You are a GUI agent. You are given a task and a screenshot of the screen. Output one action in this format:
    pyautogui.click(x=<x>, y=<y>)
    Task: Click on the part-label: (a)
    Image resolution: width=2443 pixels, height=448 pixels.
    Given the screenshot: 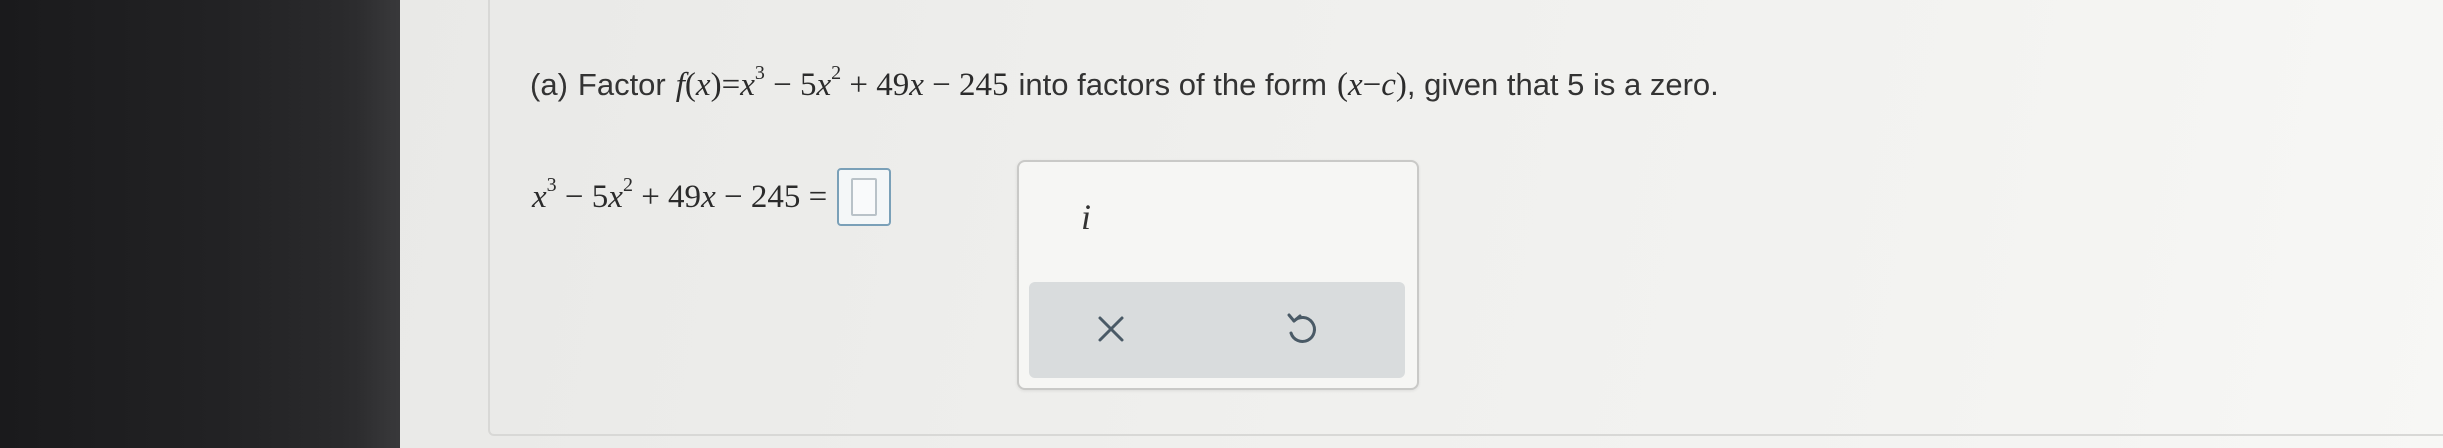 What is the action you would take?
    pyautogui.click(x=549, y=84)
    